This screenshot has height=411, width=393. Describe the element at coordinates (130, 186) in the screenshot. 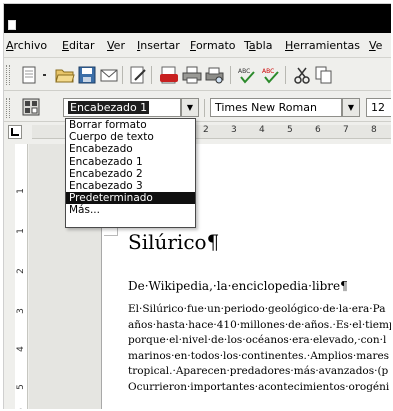

I see `style-option-encabezado-3: Encabezado 3` at that location.